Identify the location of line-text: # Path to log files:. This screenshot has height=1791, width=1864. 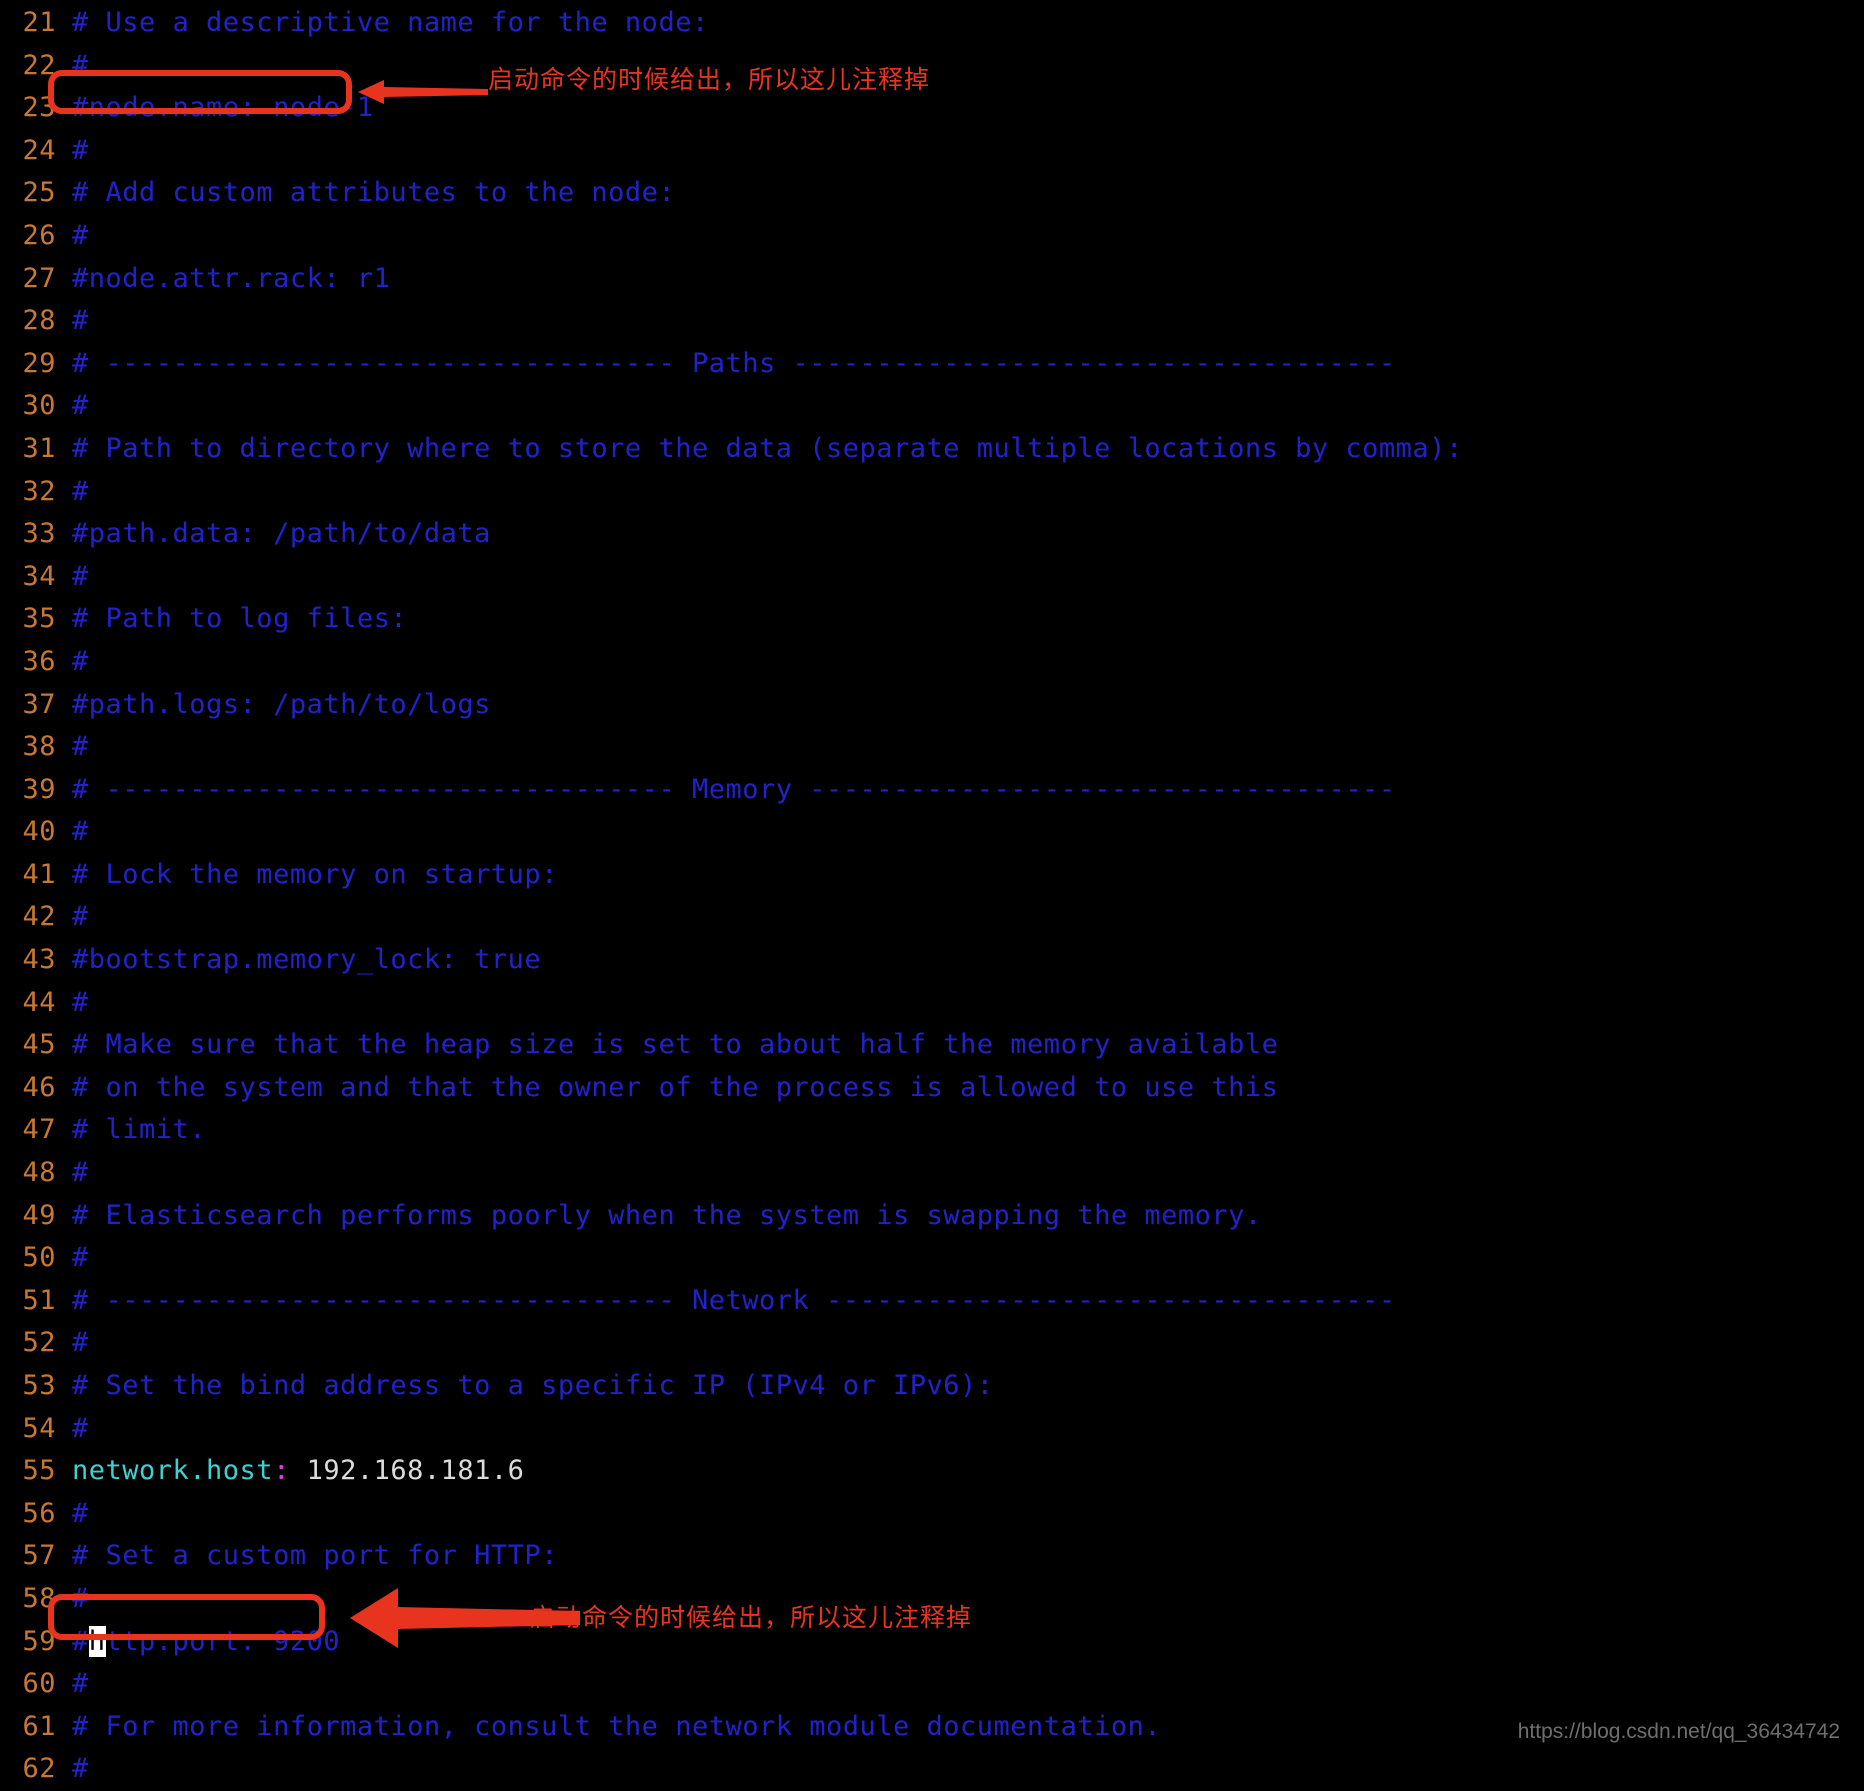
(240, 619).